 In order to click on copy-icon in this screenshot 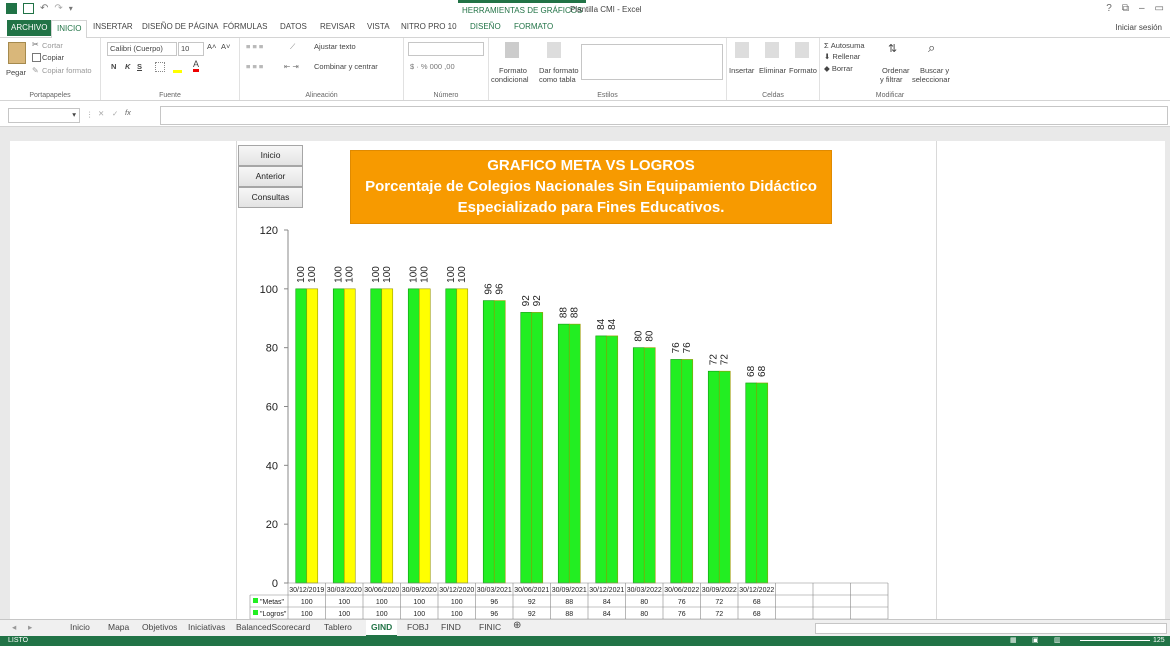, I will do `click(36, 57)`.